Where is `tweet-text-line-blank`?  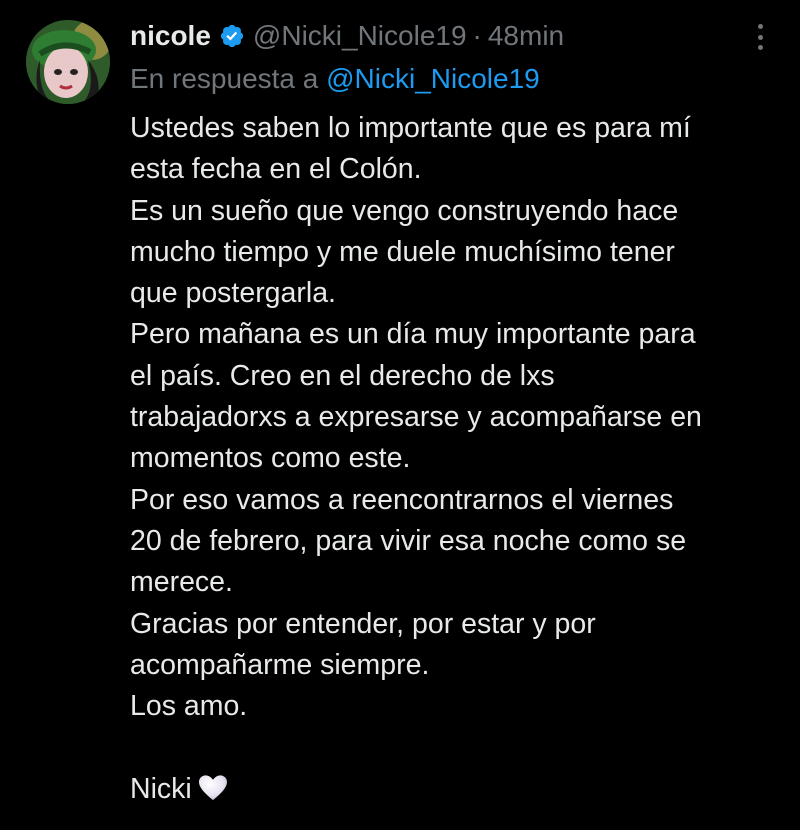
tweet-text-line-blank is located at coordinates (460, 747).